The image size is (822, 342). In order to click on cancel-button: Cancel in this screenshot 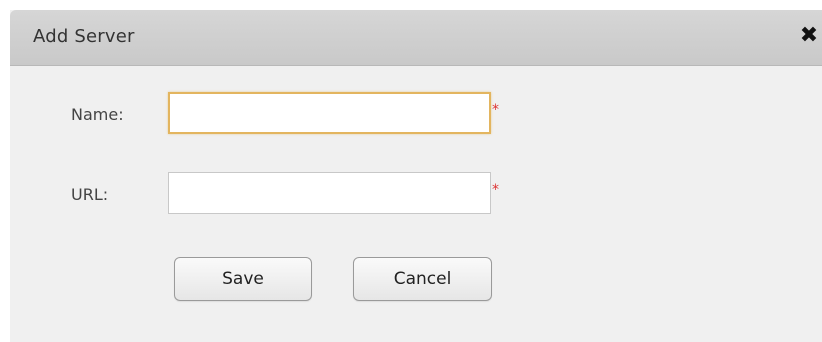, I will do `click(422, 279)`.